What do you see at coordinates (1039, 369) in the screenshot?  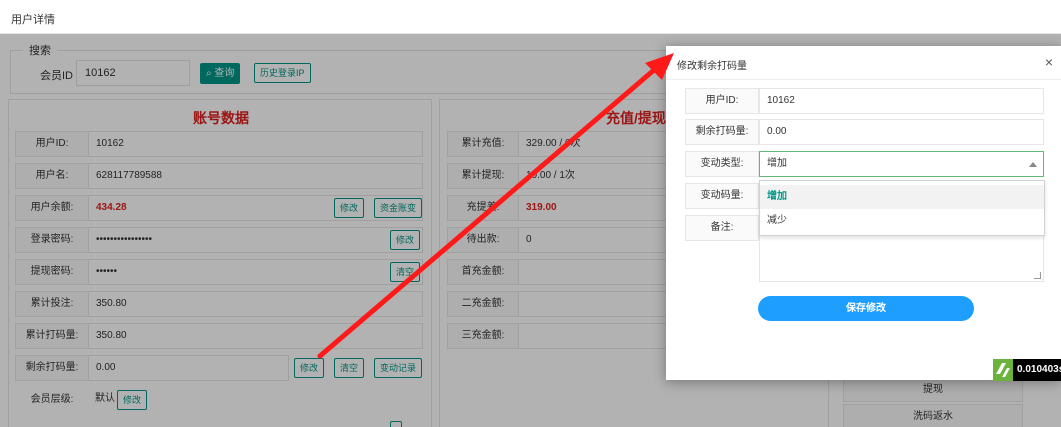 I see `timer-value: 0.010403s` at bounding box center [1039, 369].